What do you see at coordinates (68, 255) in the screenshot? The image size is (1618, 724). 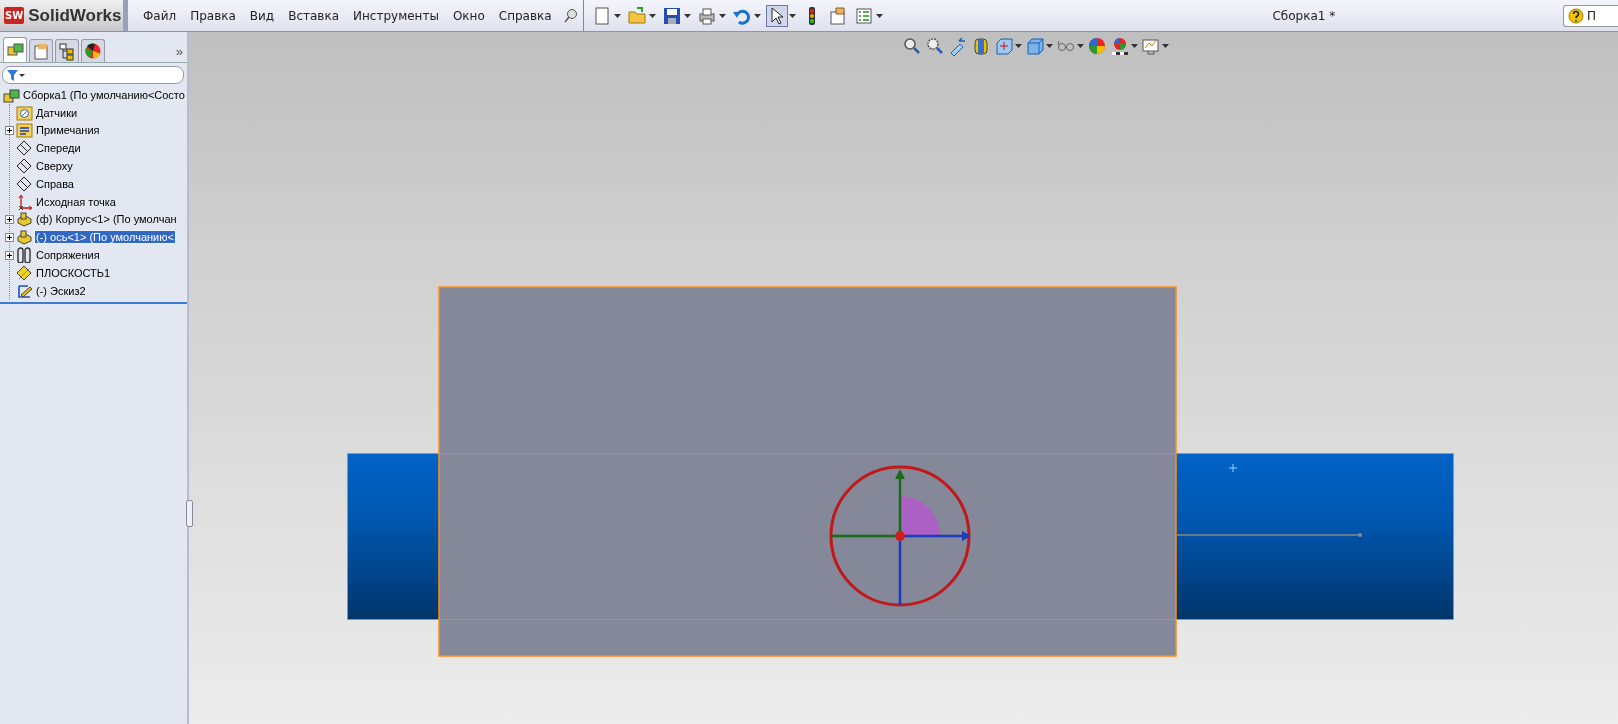 I see `tree-item: Сопряжения` at bounding box center [68, 255].